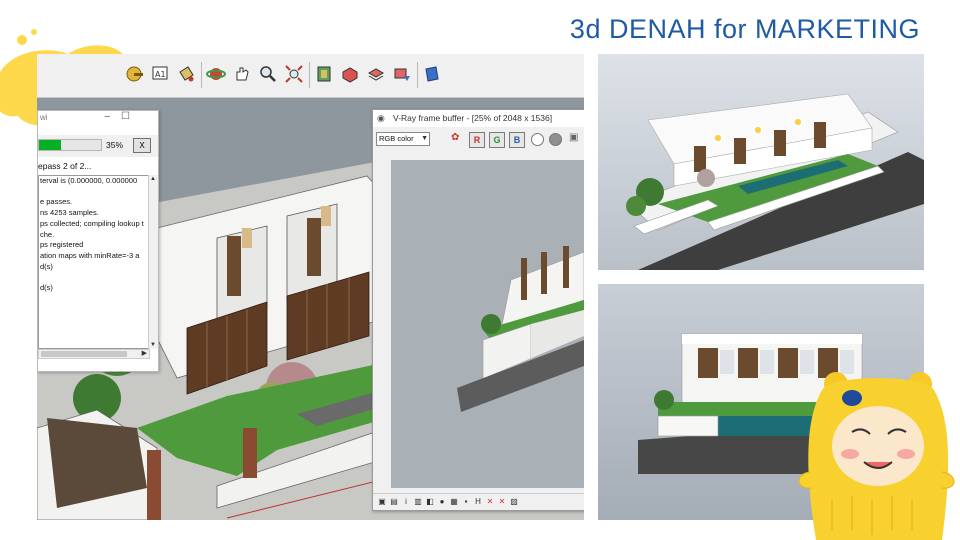 The height and width of the screenshot is (540, 960). Describe the element at coordinates (396, 138) in the screenshot. I see `channel-select-value: RGB color` at that location.